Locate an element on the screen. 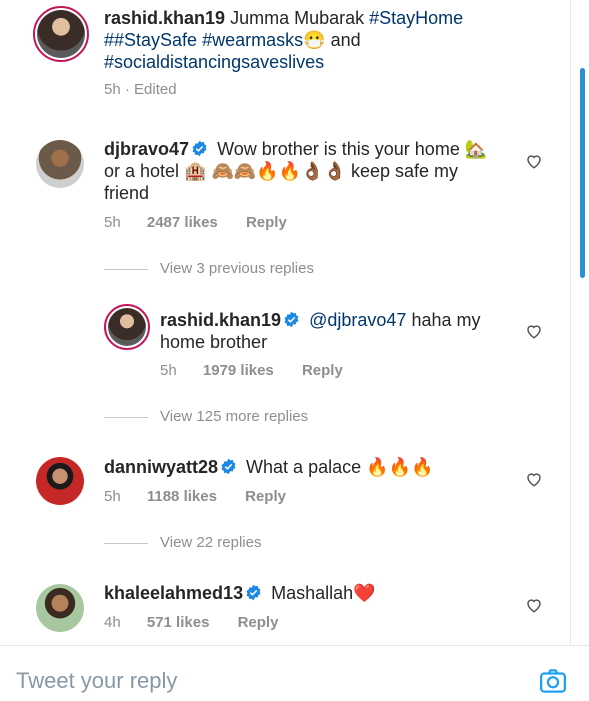  caption-meta: 5h · Edited is located at coordinates (140, 89).